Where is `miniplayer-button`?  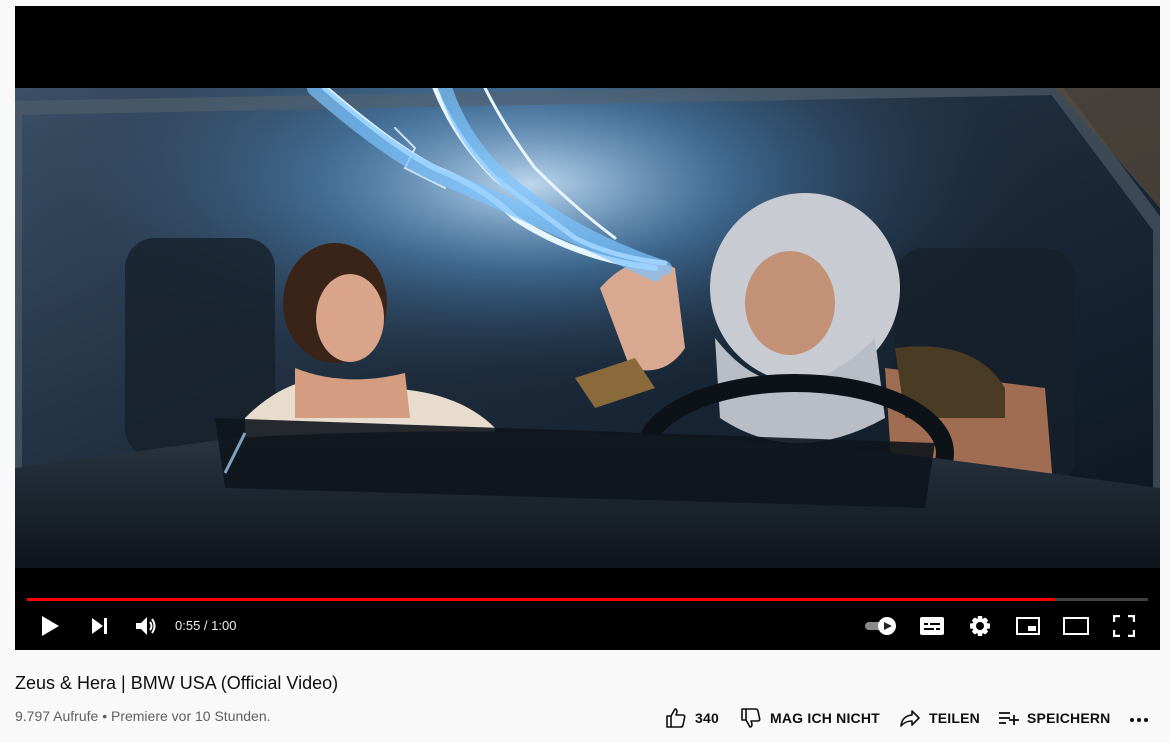
miniplayer-button is located at coordinates (1028, 626).